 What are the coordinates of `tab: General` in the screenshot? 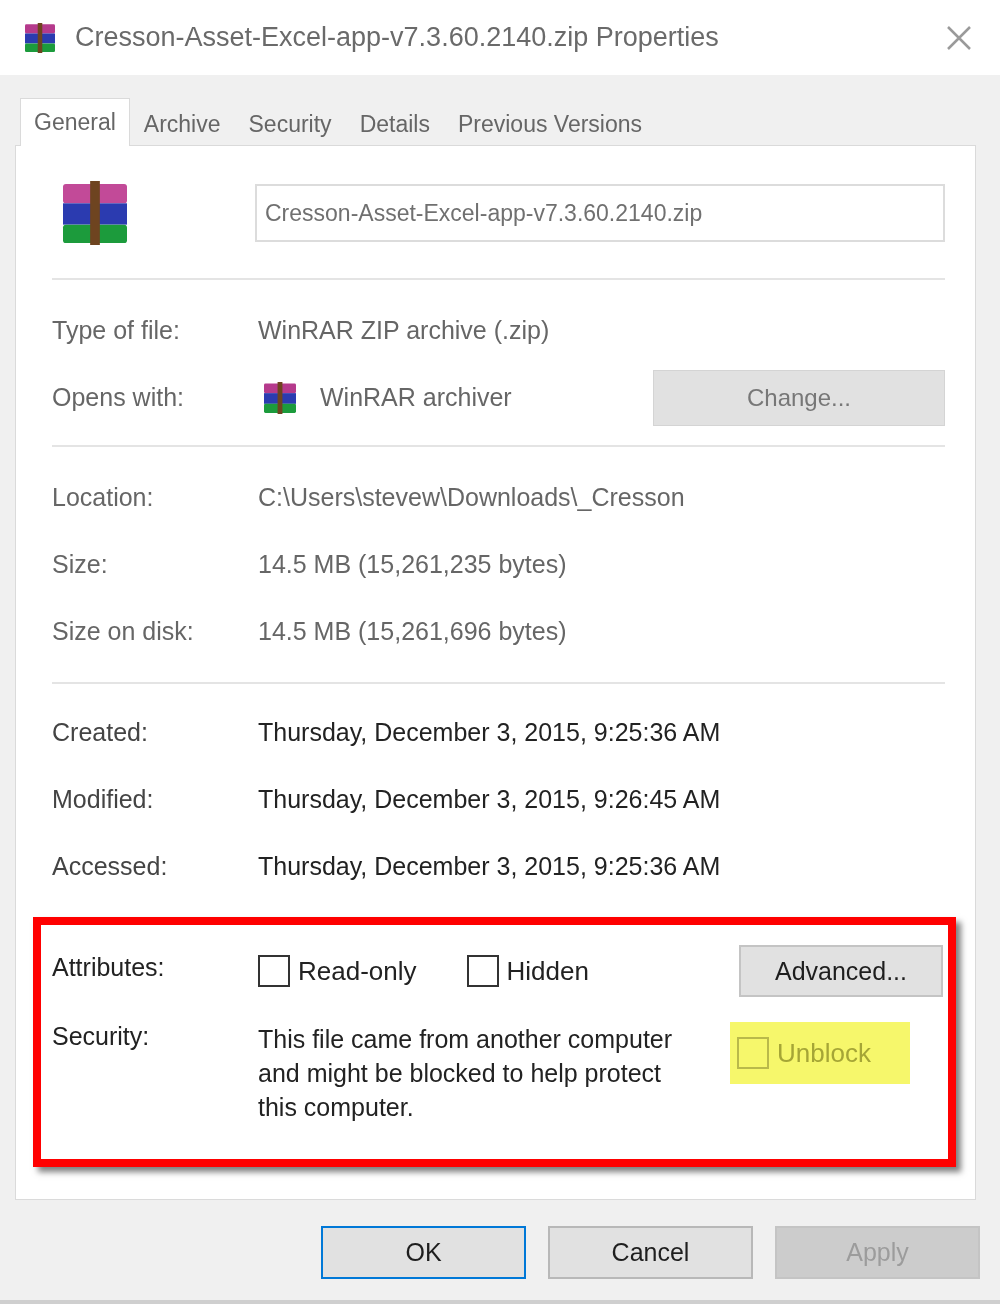 It's located at (75, 122).